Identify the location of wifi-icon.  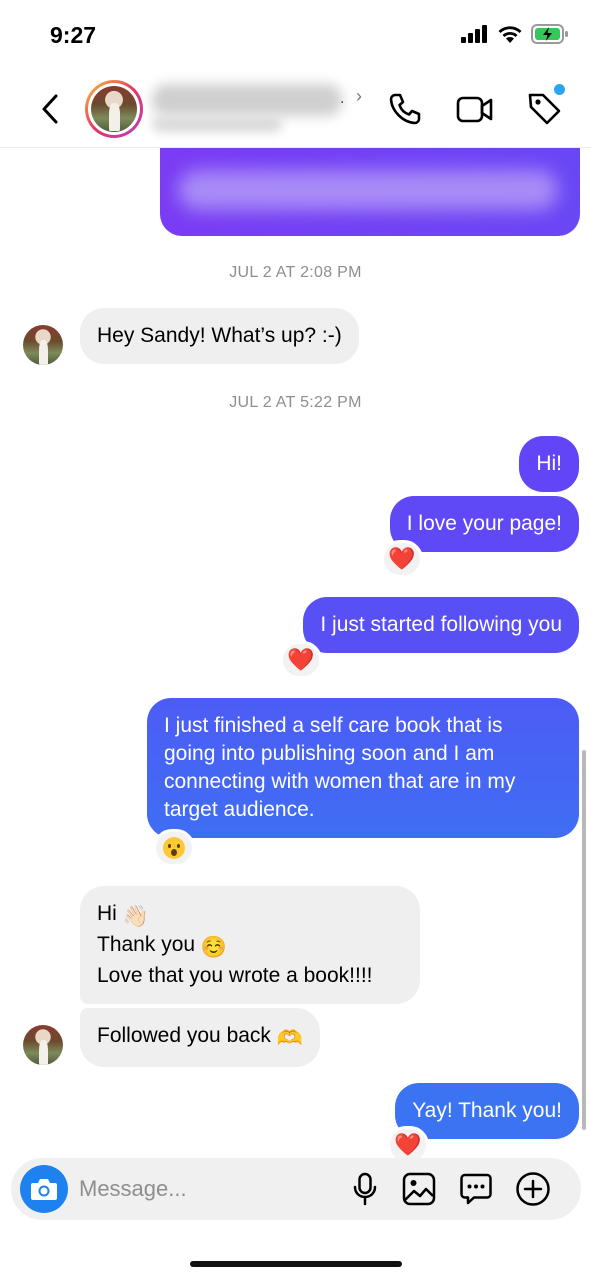
(510, 34).